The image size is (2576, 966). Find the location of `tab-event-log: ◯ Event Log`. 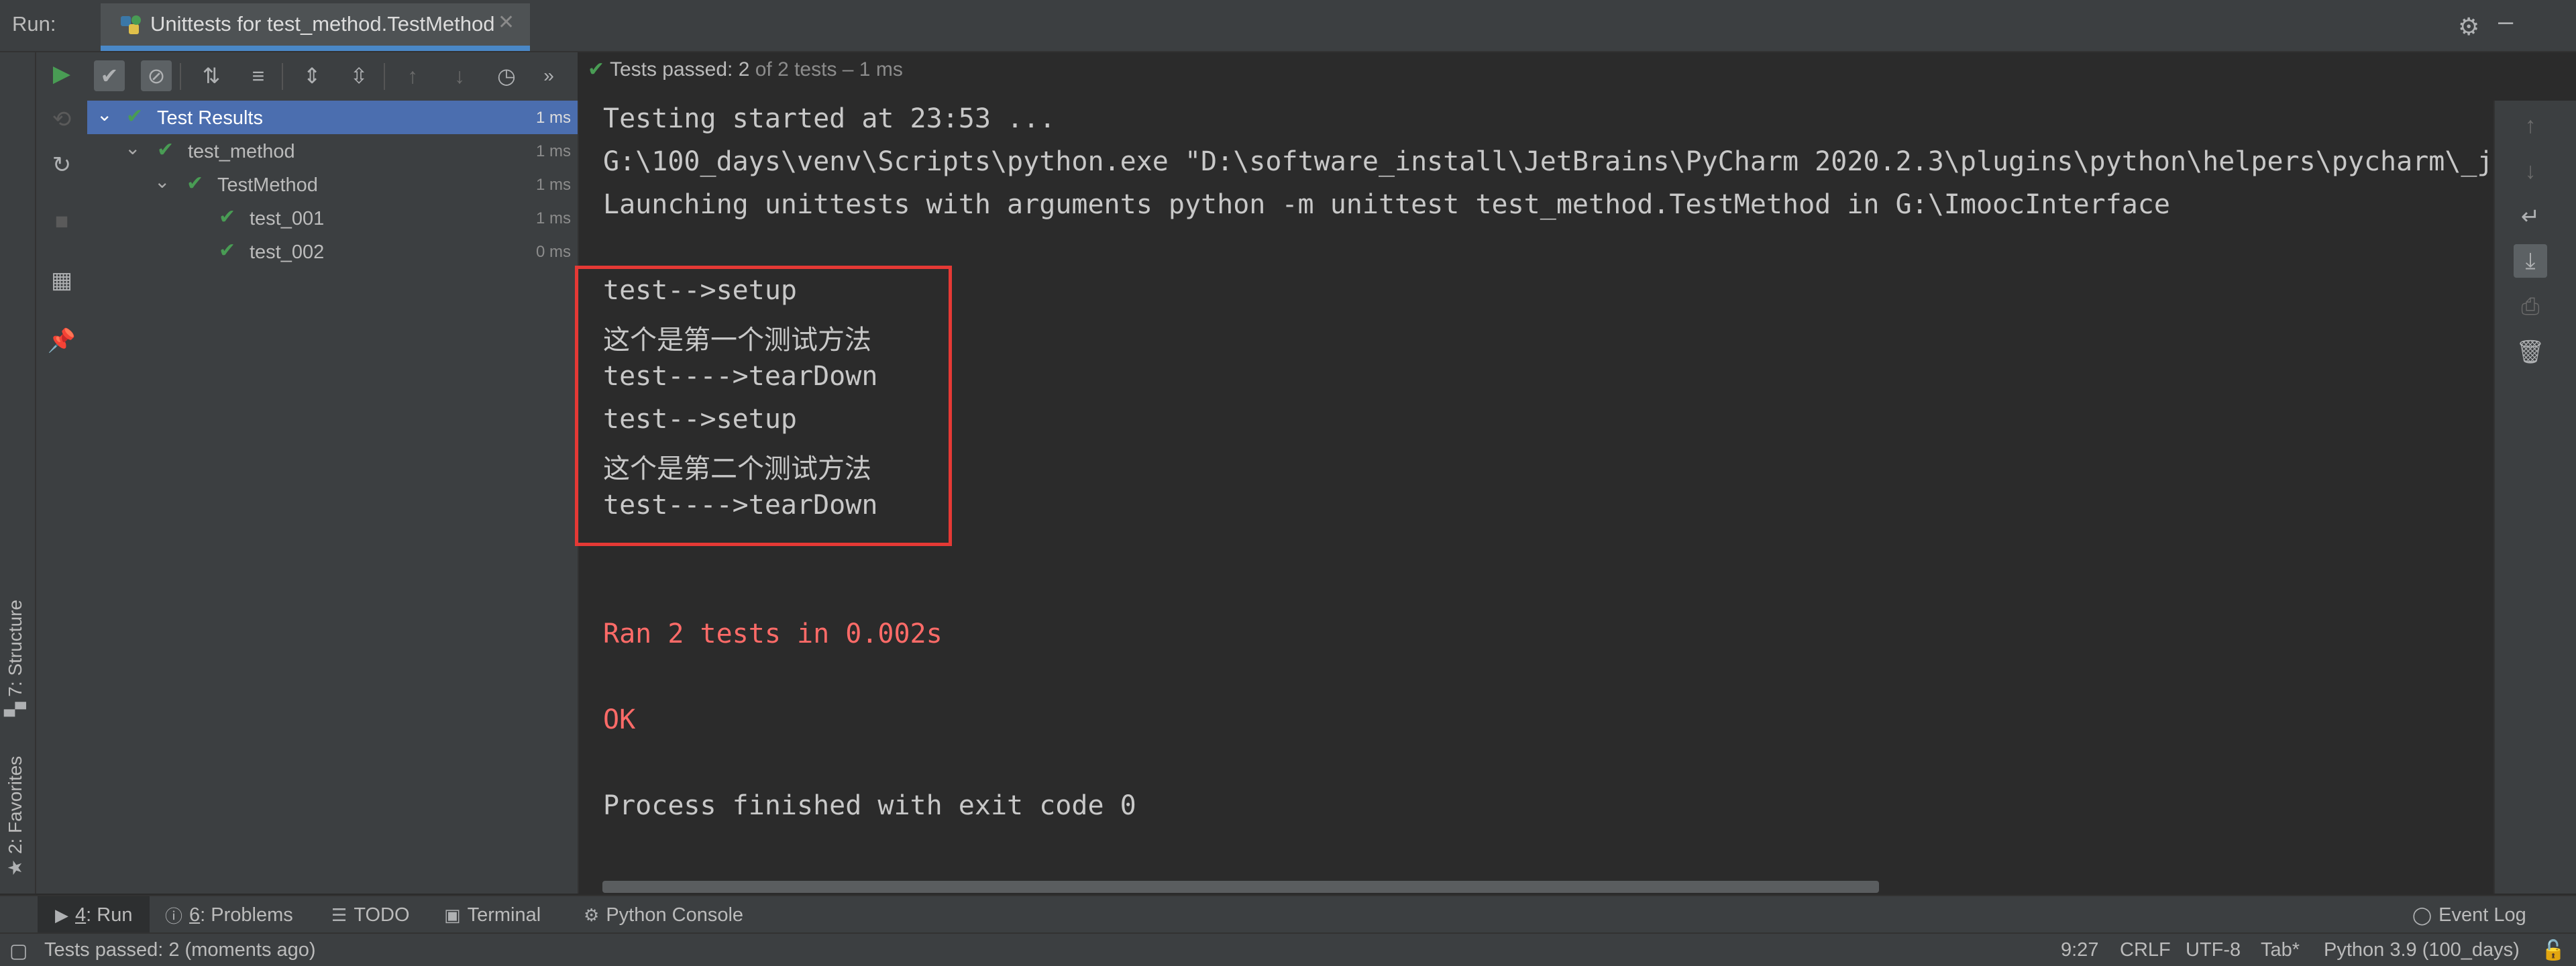

tab-event-log: ◯ Event Log is located at coordinates (2469, 915).